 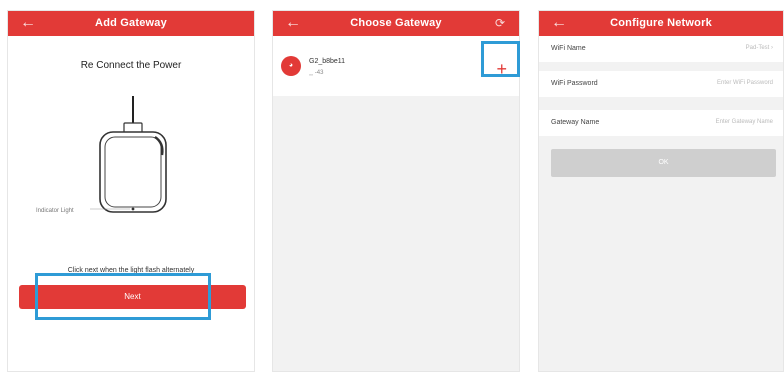 I want to click on gateway-name-row: Gateway Name Enter Gateway Name, so click(x=661, y=123).